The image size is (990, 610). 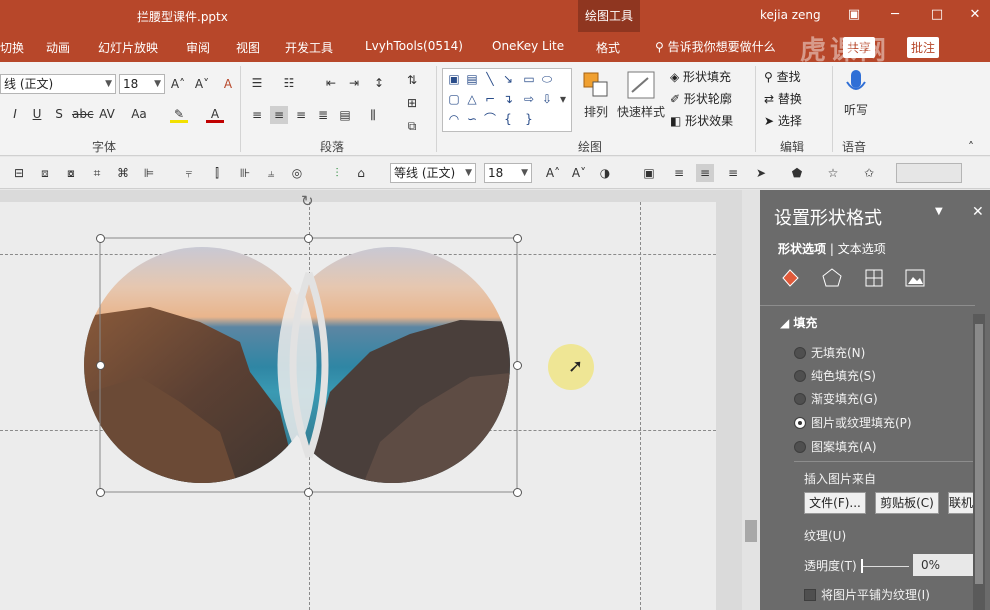 I want to click on shadow-icon: S, so click(x=59, y=114).